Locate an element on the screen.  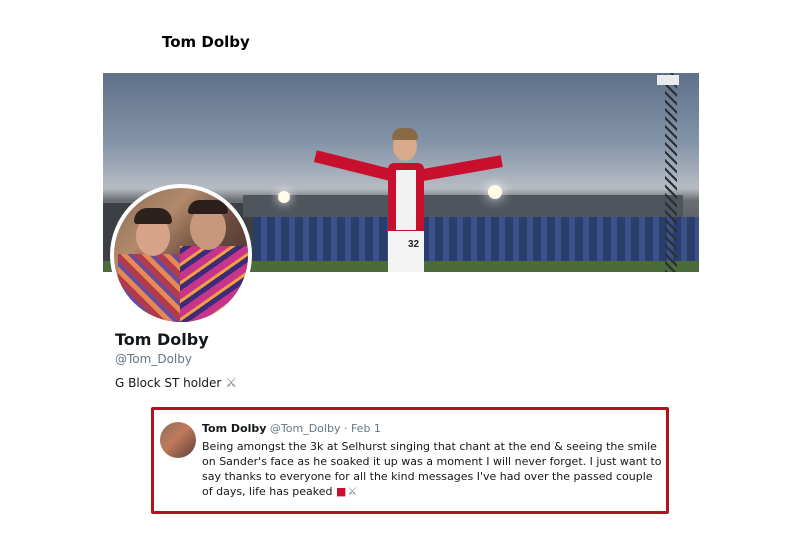
profile-bio: G Block ST holder ⚔ is located at coordinates (176, 383).